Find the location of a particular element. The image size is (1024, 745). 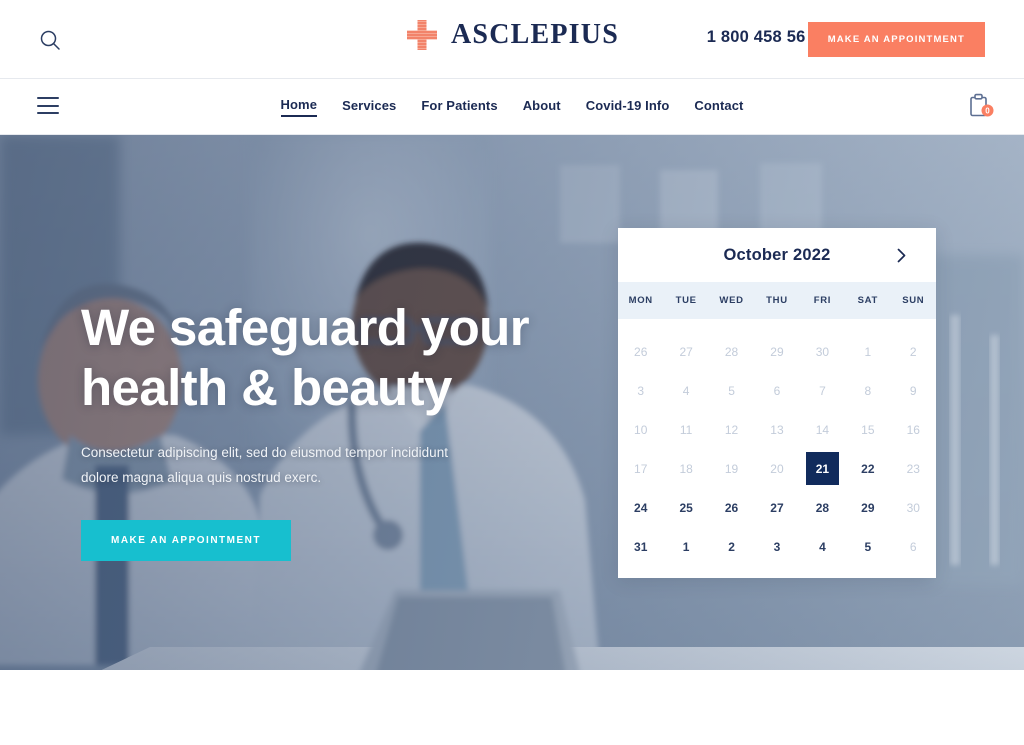

calendar-day: 31 is located at coordinates (640, 546).